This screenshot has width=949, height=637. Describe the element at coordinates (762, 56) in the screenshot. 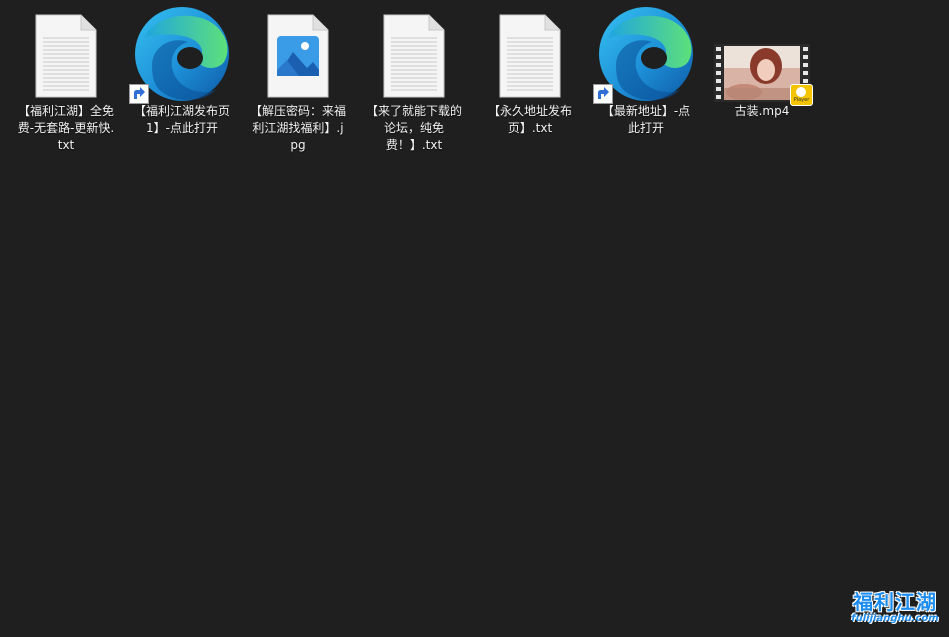

I see `file-icon-container: Player` at that location.